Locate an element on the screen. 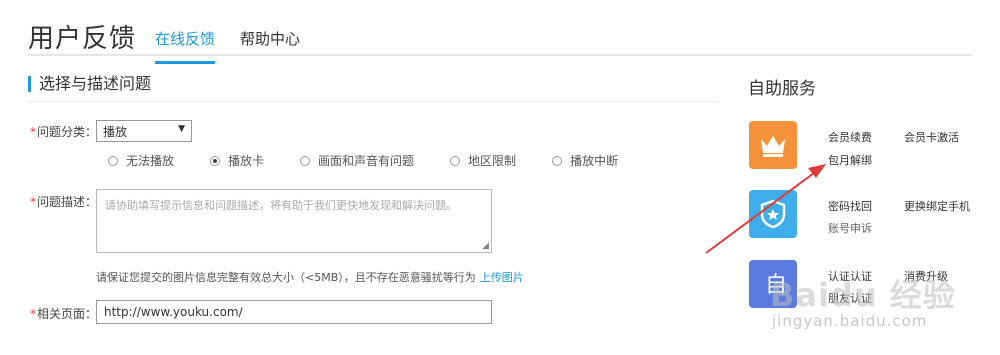 The width and height of the screenshot is (1000, 355). tab-help-center: 帮助中心 is located at coordinates (270, 46).